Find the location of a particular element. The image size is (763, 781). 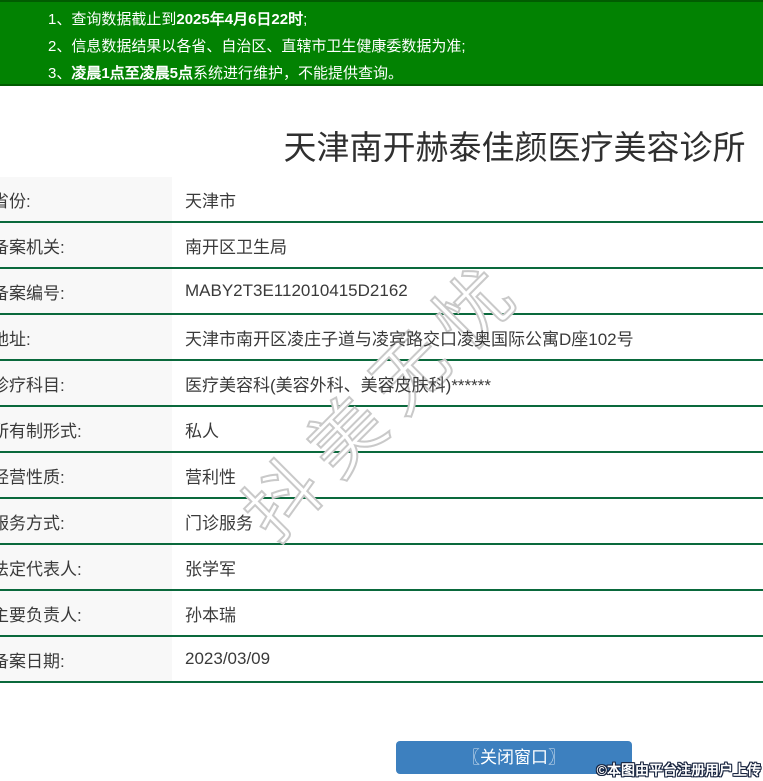

row-label: 备案机关: is located at coordinates (86, 245).